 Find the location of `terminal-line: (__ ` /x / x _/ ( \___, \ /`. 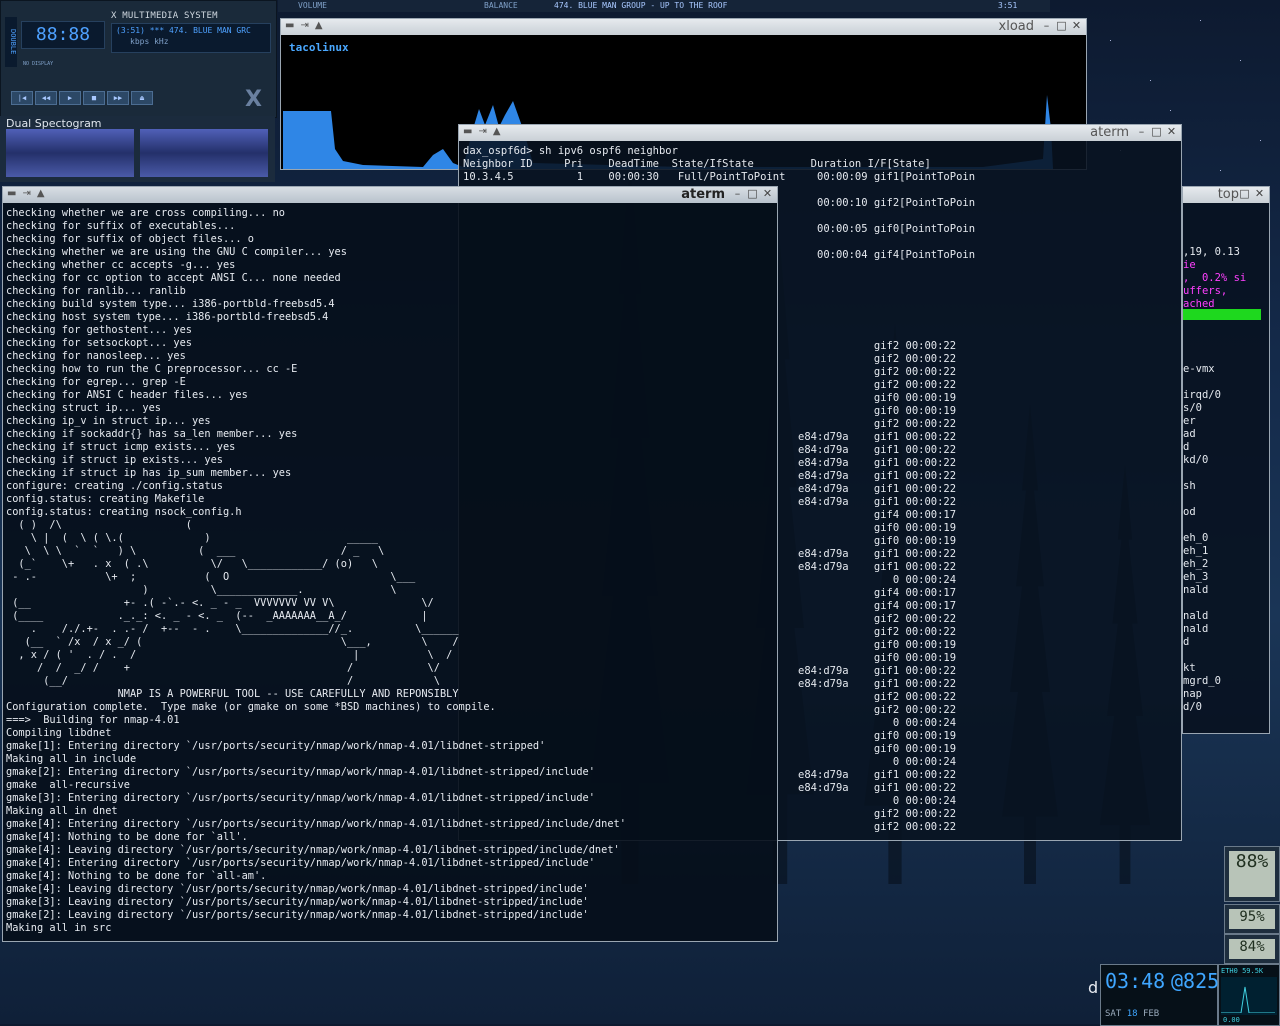

terminal-line: (__ ` /x / x _/ ( \___, \ / is located at coordinates (232, 642).